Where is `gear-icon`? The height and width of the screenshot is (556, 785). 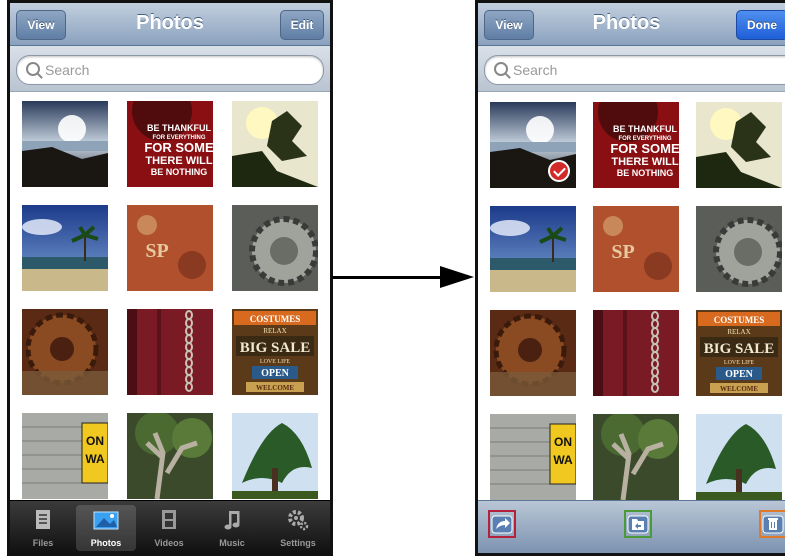
gear-icon is located at coordinates (298, 520).